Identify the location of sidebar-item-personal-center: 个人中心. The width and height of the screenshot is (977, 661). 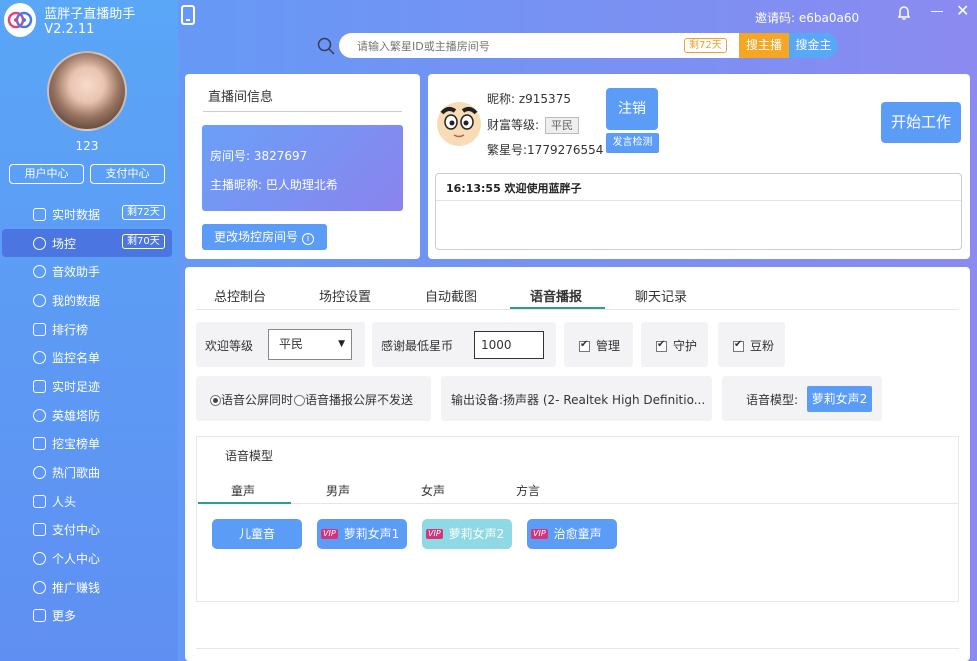
(89, 558).